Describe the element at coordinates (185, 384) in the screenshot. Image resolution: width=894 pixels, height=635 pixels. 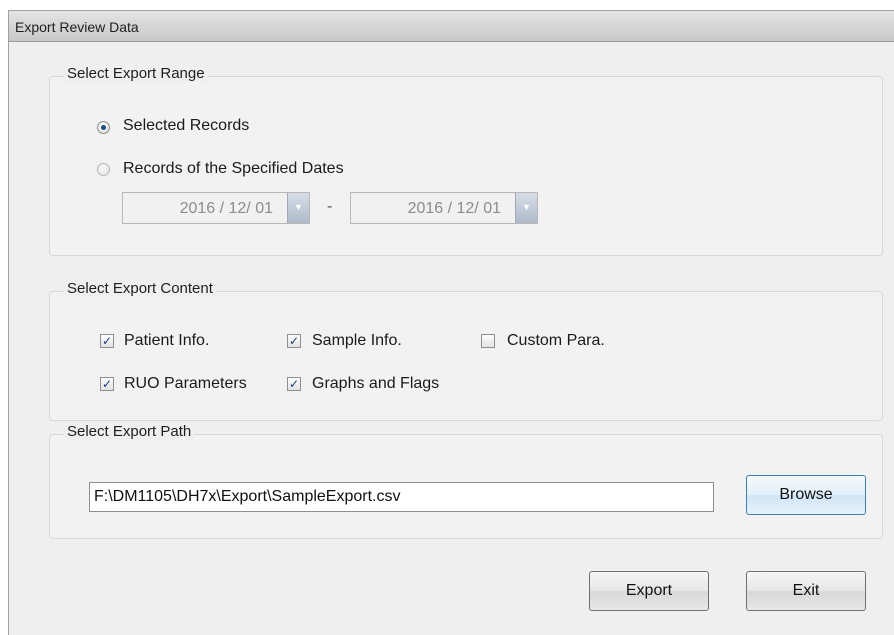
I see `ruo-parameters-label: RUO Parameters` at that location.